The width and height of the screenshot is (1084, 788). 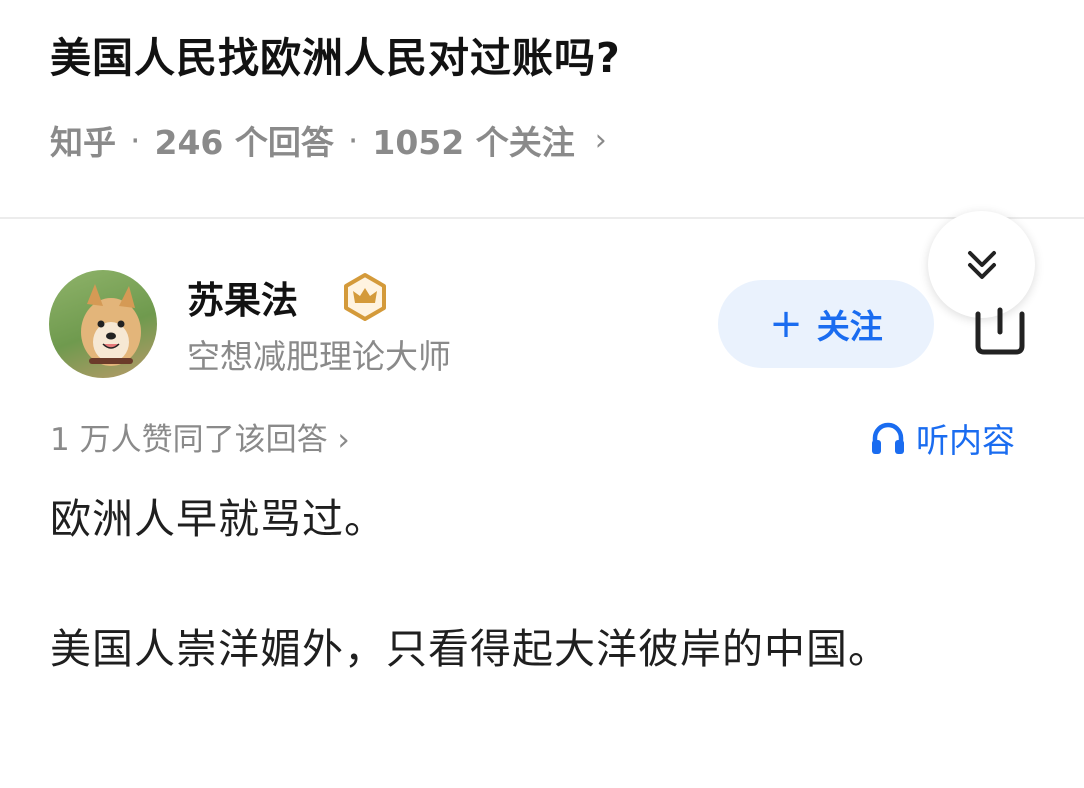 What do you see at coordinates (542, 218) in the screenshot?
I see `divider` at bounding box center [542, 218].